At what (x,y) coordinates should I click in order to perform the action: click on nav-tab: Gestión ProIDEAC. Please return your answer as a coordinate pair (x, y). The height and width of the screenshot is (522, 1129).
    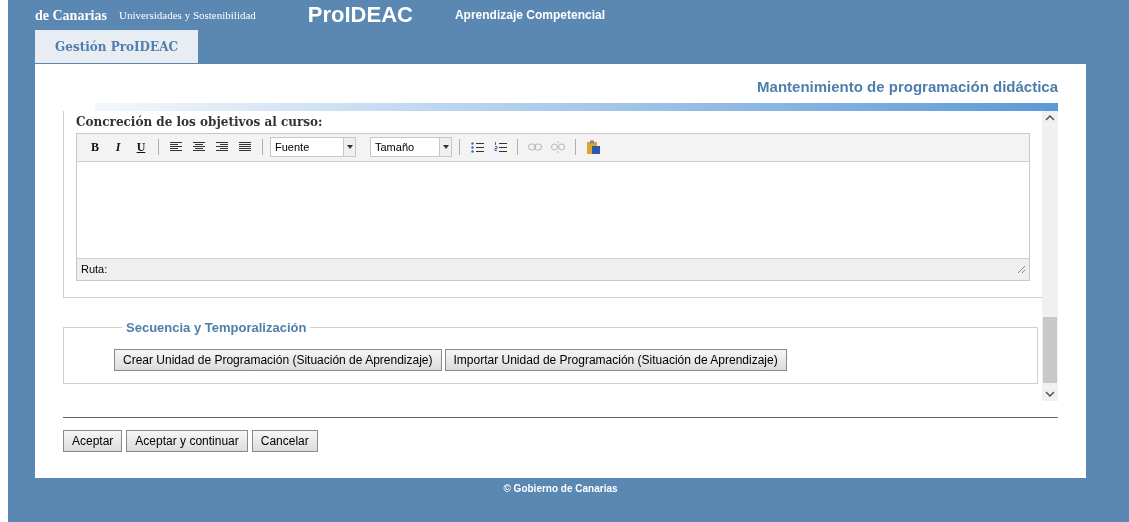
    Looking at the image, I should click on (117, 46).